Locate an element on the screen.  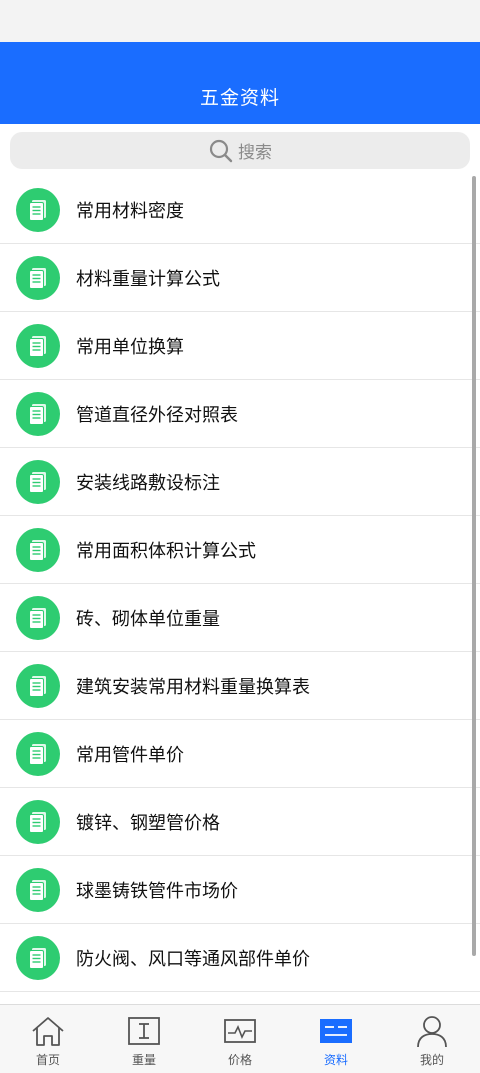
list-item: 常用管件单价 is located at coordinates (240, 754).